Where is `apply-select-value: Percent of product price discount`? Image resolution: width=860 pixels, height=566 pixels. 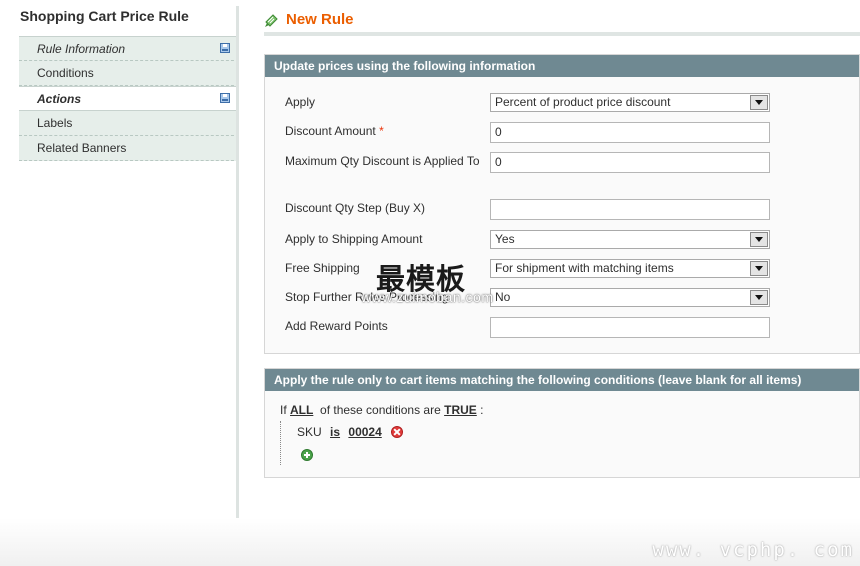 apply-select-value: Percent of product price discount is located at coordinates (583, 102).